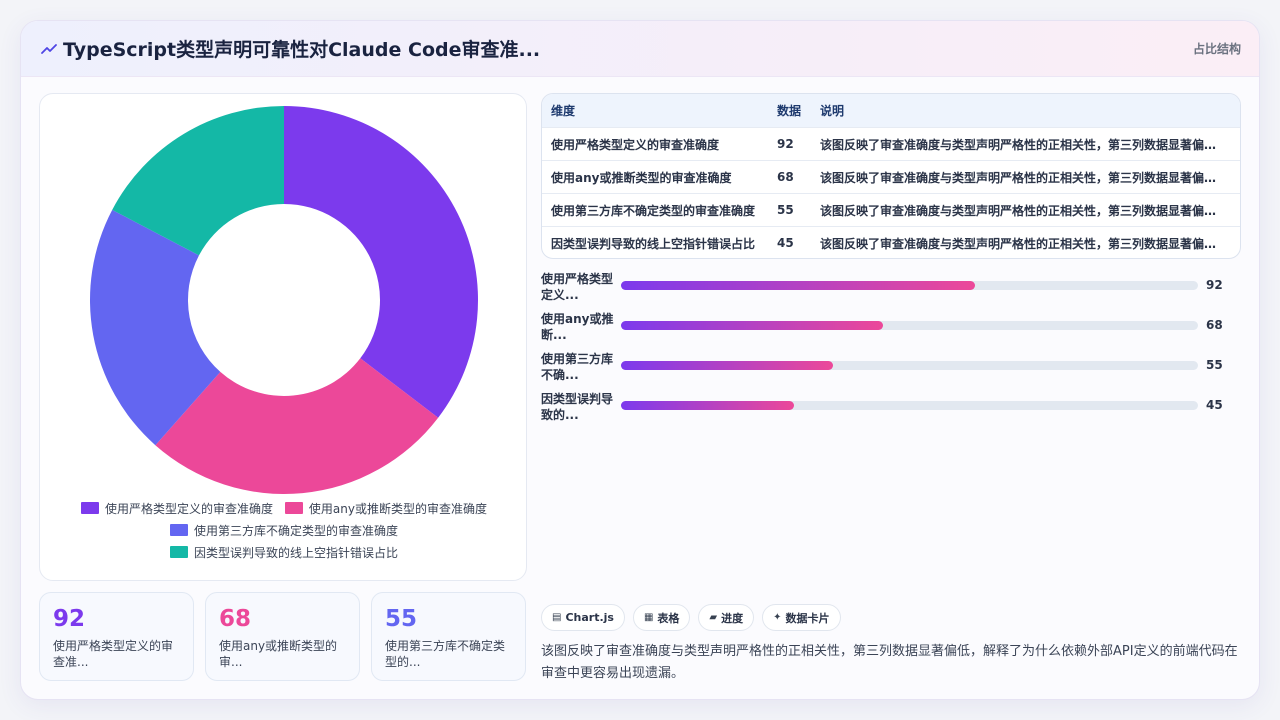 Image resolution: width=1280 pixels, height=720 pixels. Describe the element at coordinates (640, 49) in the screenshot. I see `card-header: TypeScript类型声明可靠性对Claude Code审查准... 占比结构` at that location.